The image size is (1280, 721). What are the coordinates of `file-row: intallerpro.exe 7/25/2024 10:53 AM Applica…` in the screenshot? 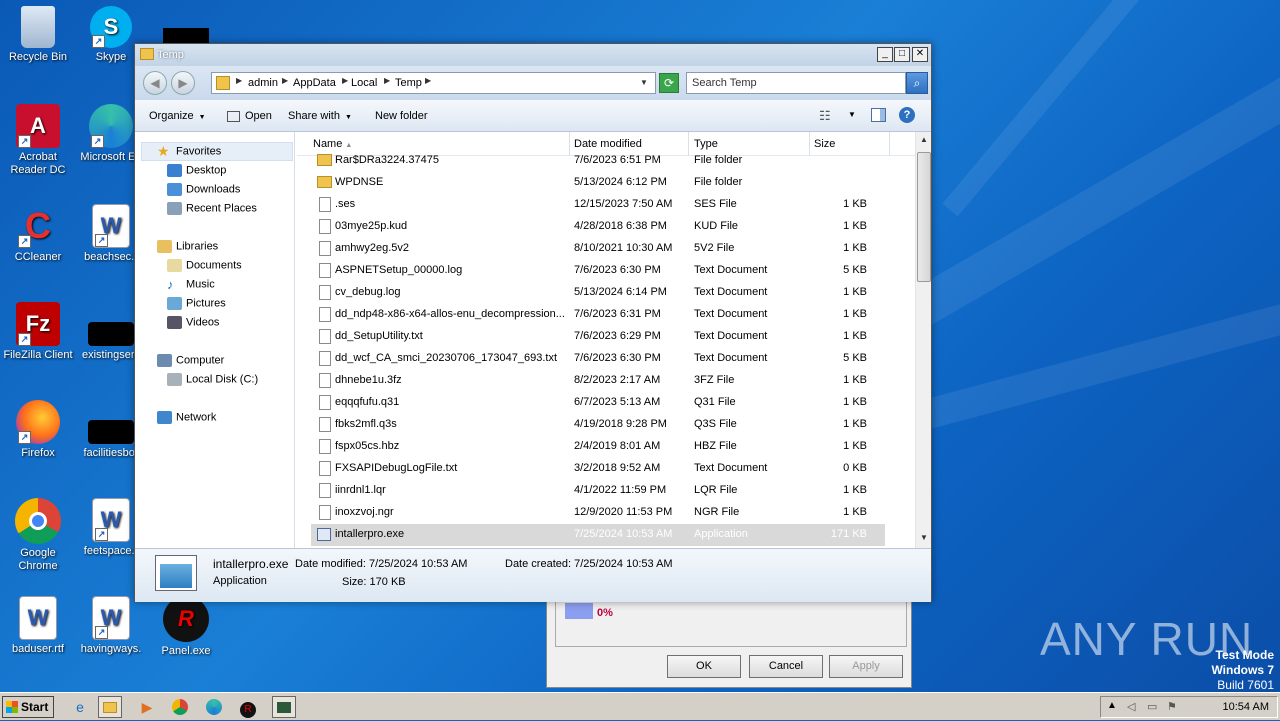 It's located at (598, 535).